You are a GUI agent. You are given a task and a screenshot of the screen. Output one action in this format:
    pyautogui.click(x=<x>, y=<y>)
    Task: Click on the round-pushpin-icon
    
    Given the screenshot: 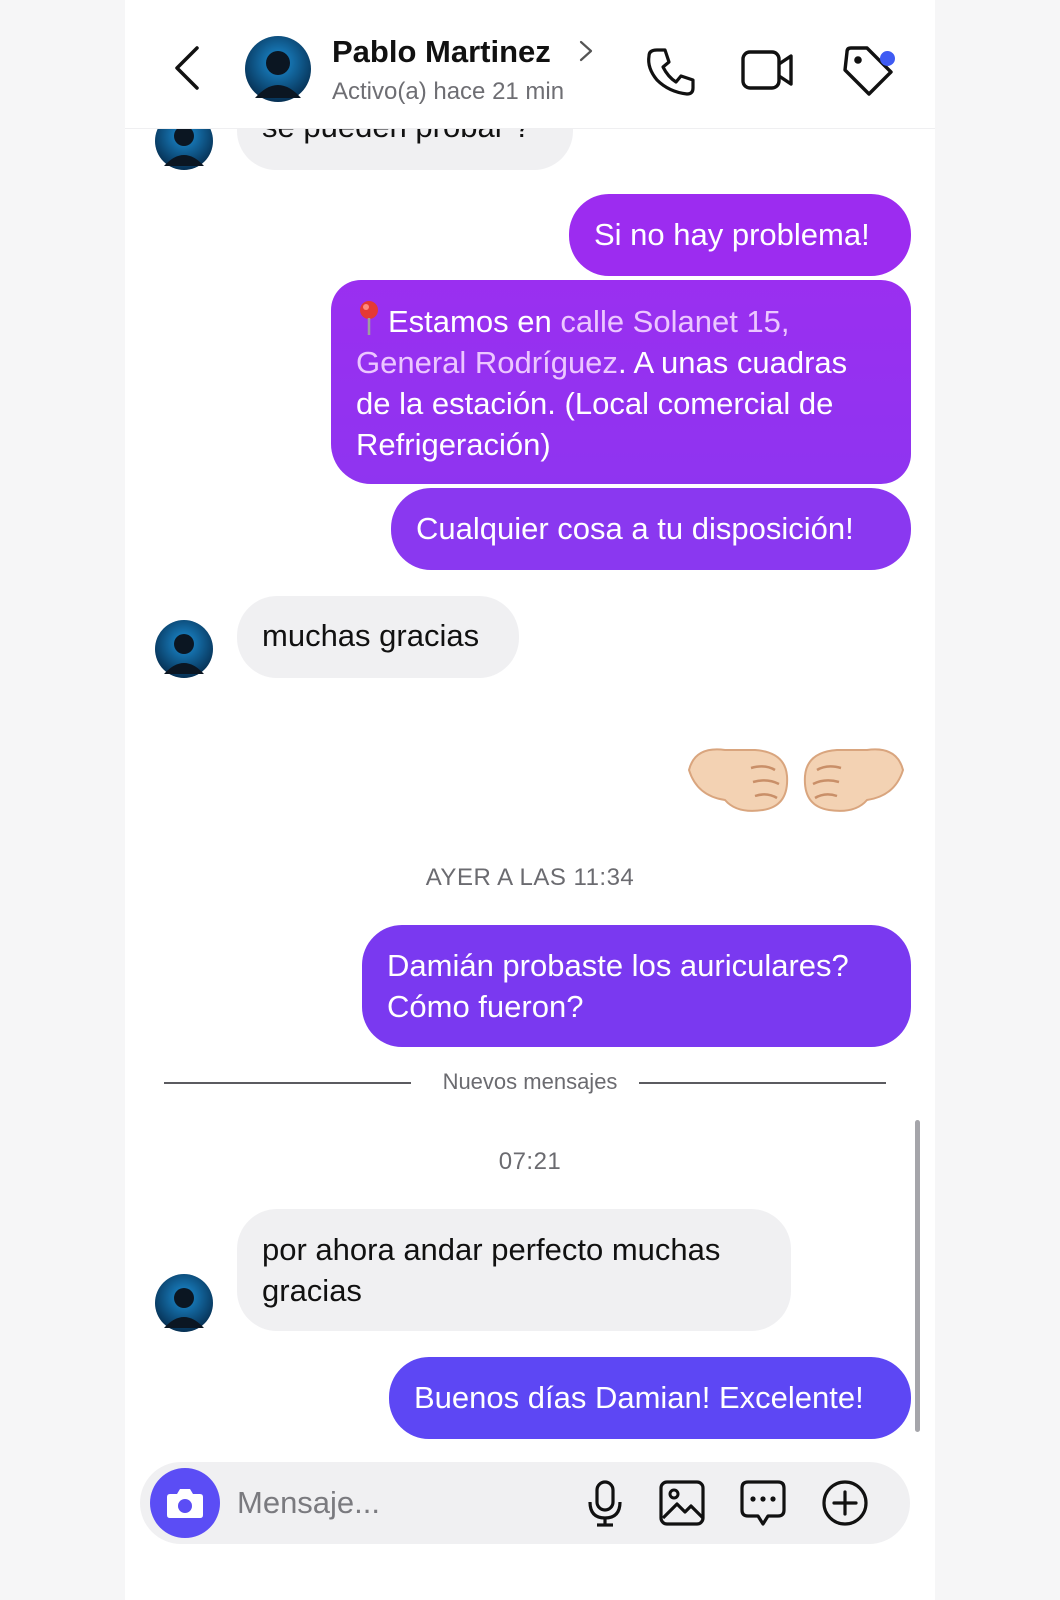 What is the action you would take?
    pyautogui.click(x=369, y=318)
    